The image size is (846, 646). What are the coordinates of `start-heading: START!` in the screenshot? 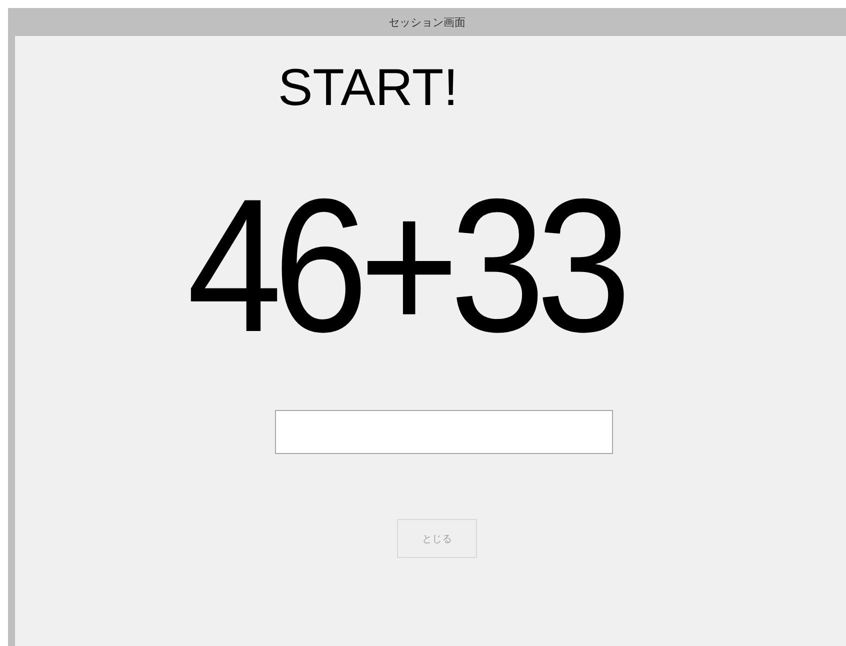 It's located at (368, 88).